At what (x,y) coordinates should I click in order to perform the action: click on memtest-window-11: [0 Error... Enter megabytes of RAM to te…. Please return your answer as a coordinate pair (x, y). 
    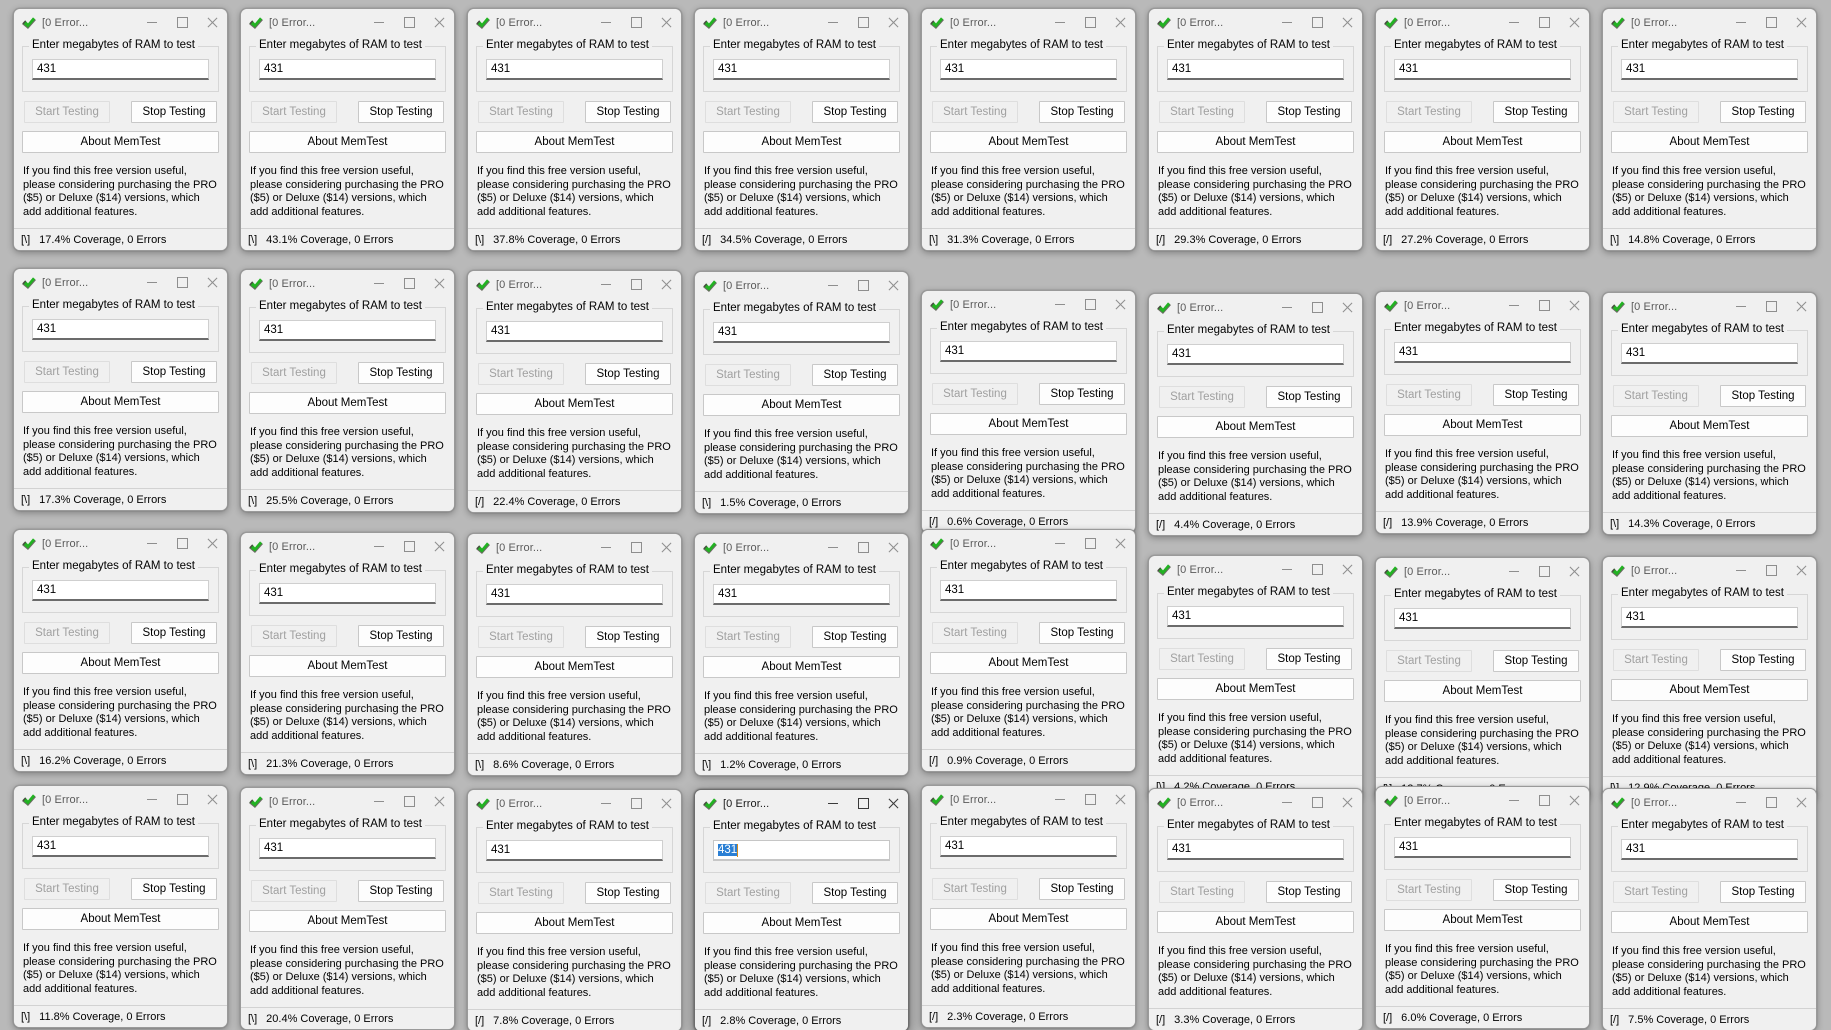
    Looking at the image, I should click on (574, 391).